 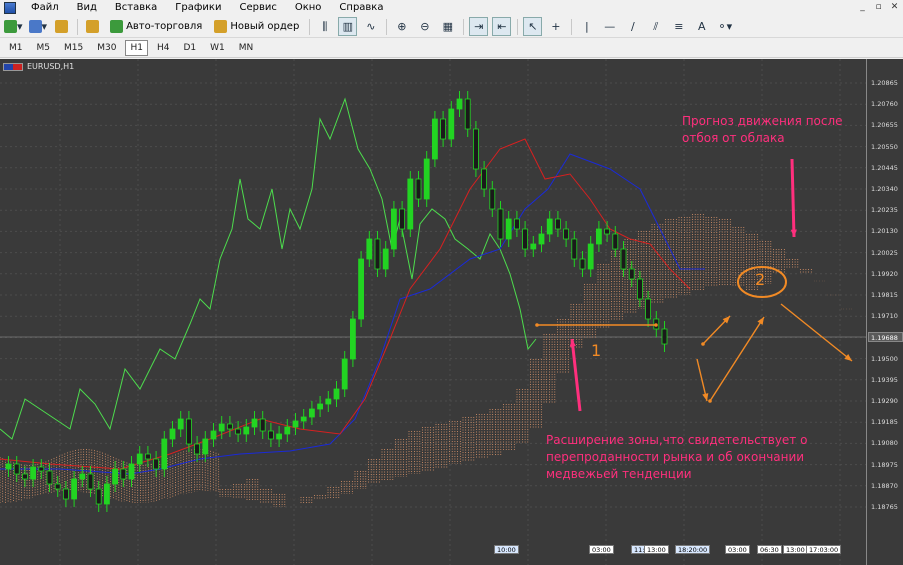 What do you see at coordinates (256, 26) in the screenshot?
I see `new-order-button: Новый ордер` at bounding box center [256, 26].